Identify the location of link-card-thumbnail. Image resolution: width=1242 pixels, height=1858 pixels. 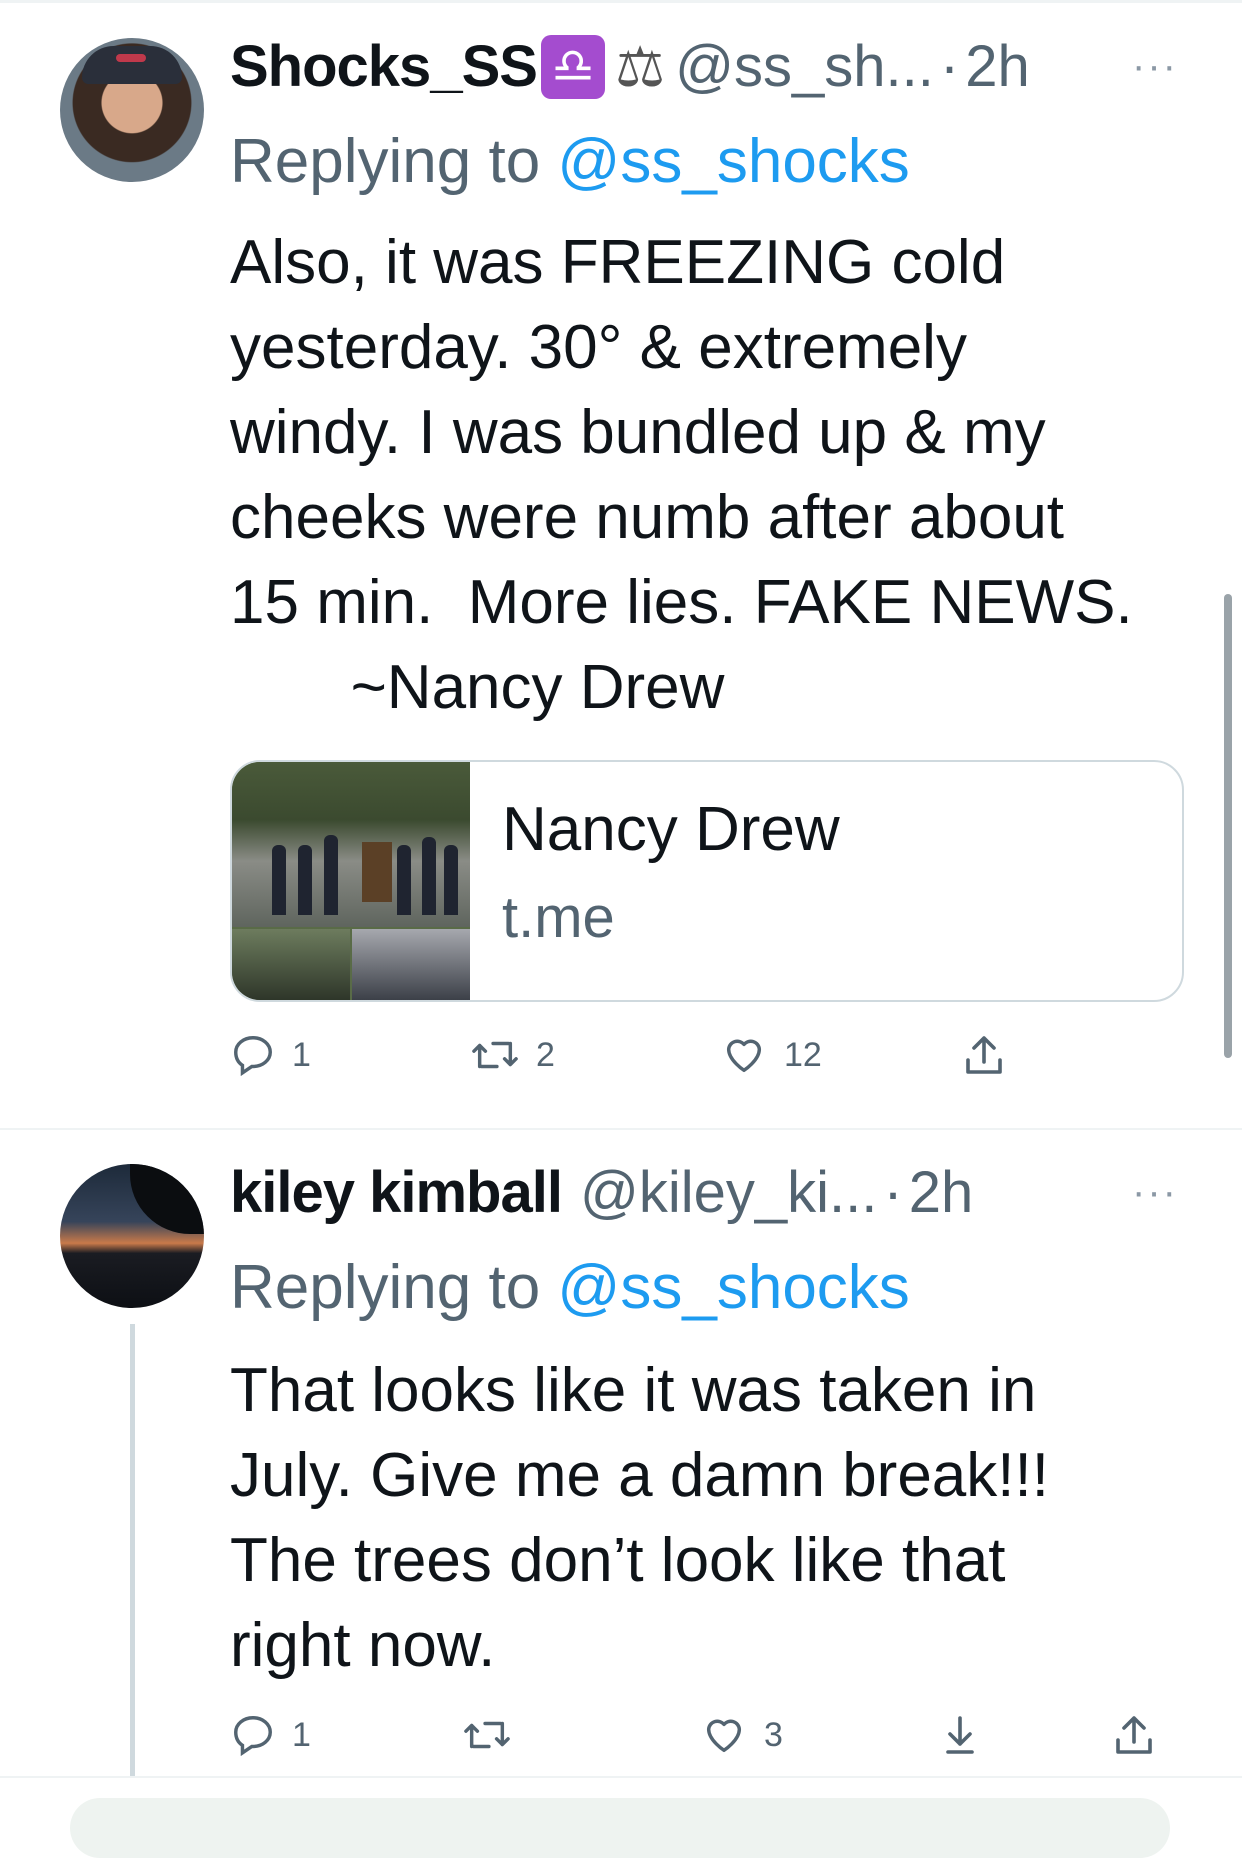
(351, 881).